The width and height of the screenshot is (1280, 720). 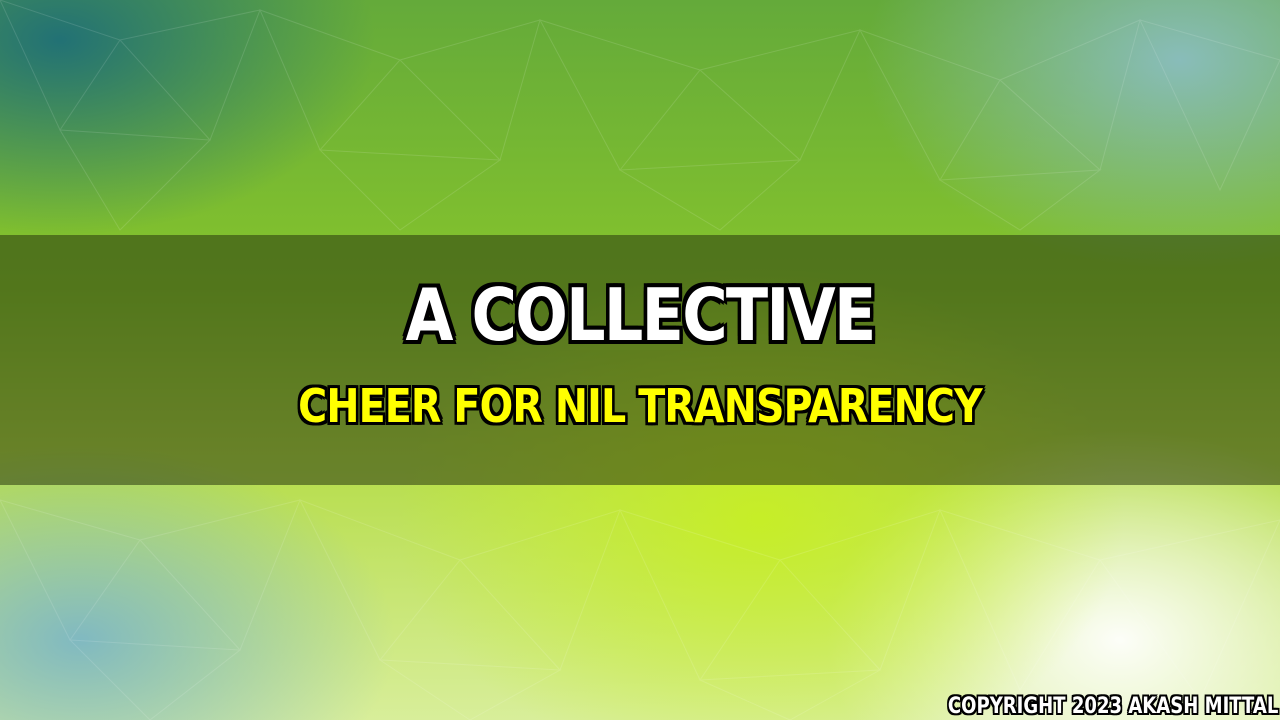 I want to click on page-title: A COLLECTIVE, so click(x=640, y=315).